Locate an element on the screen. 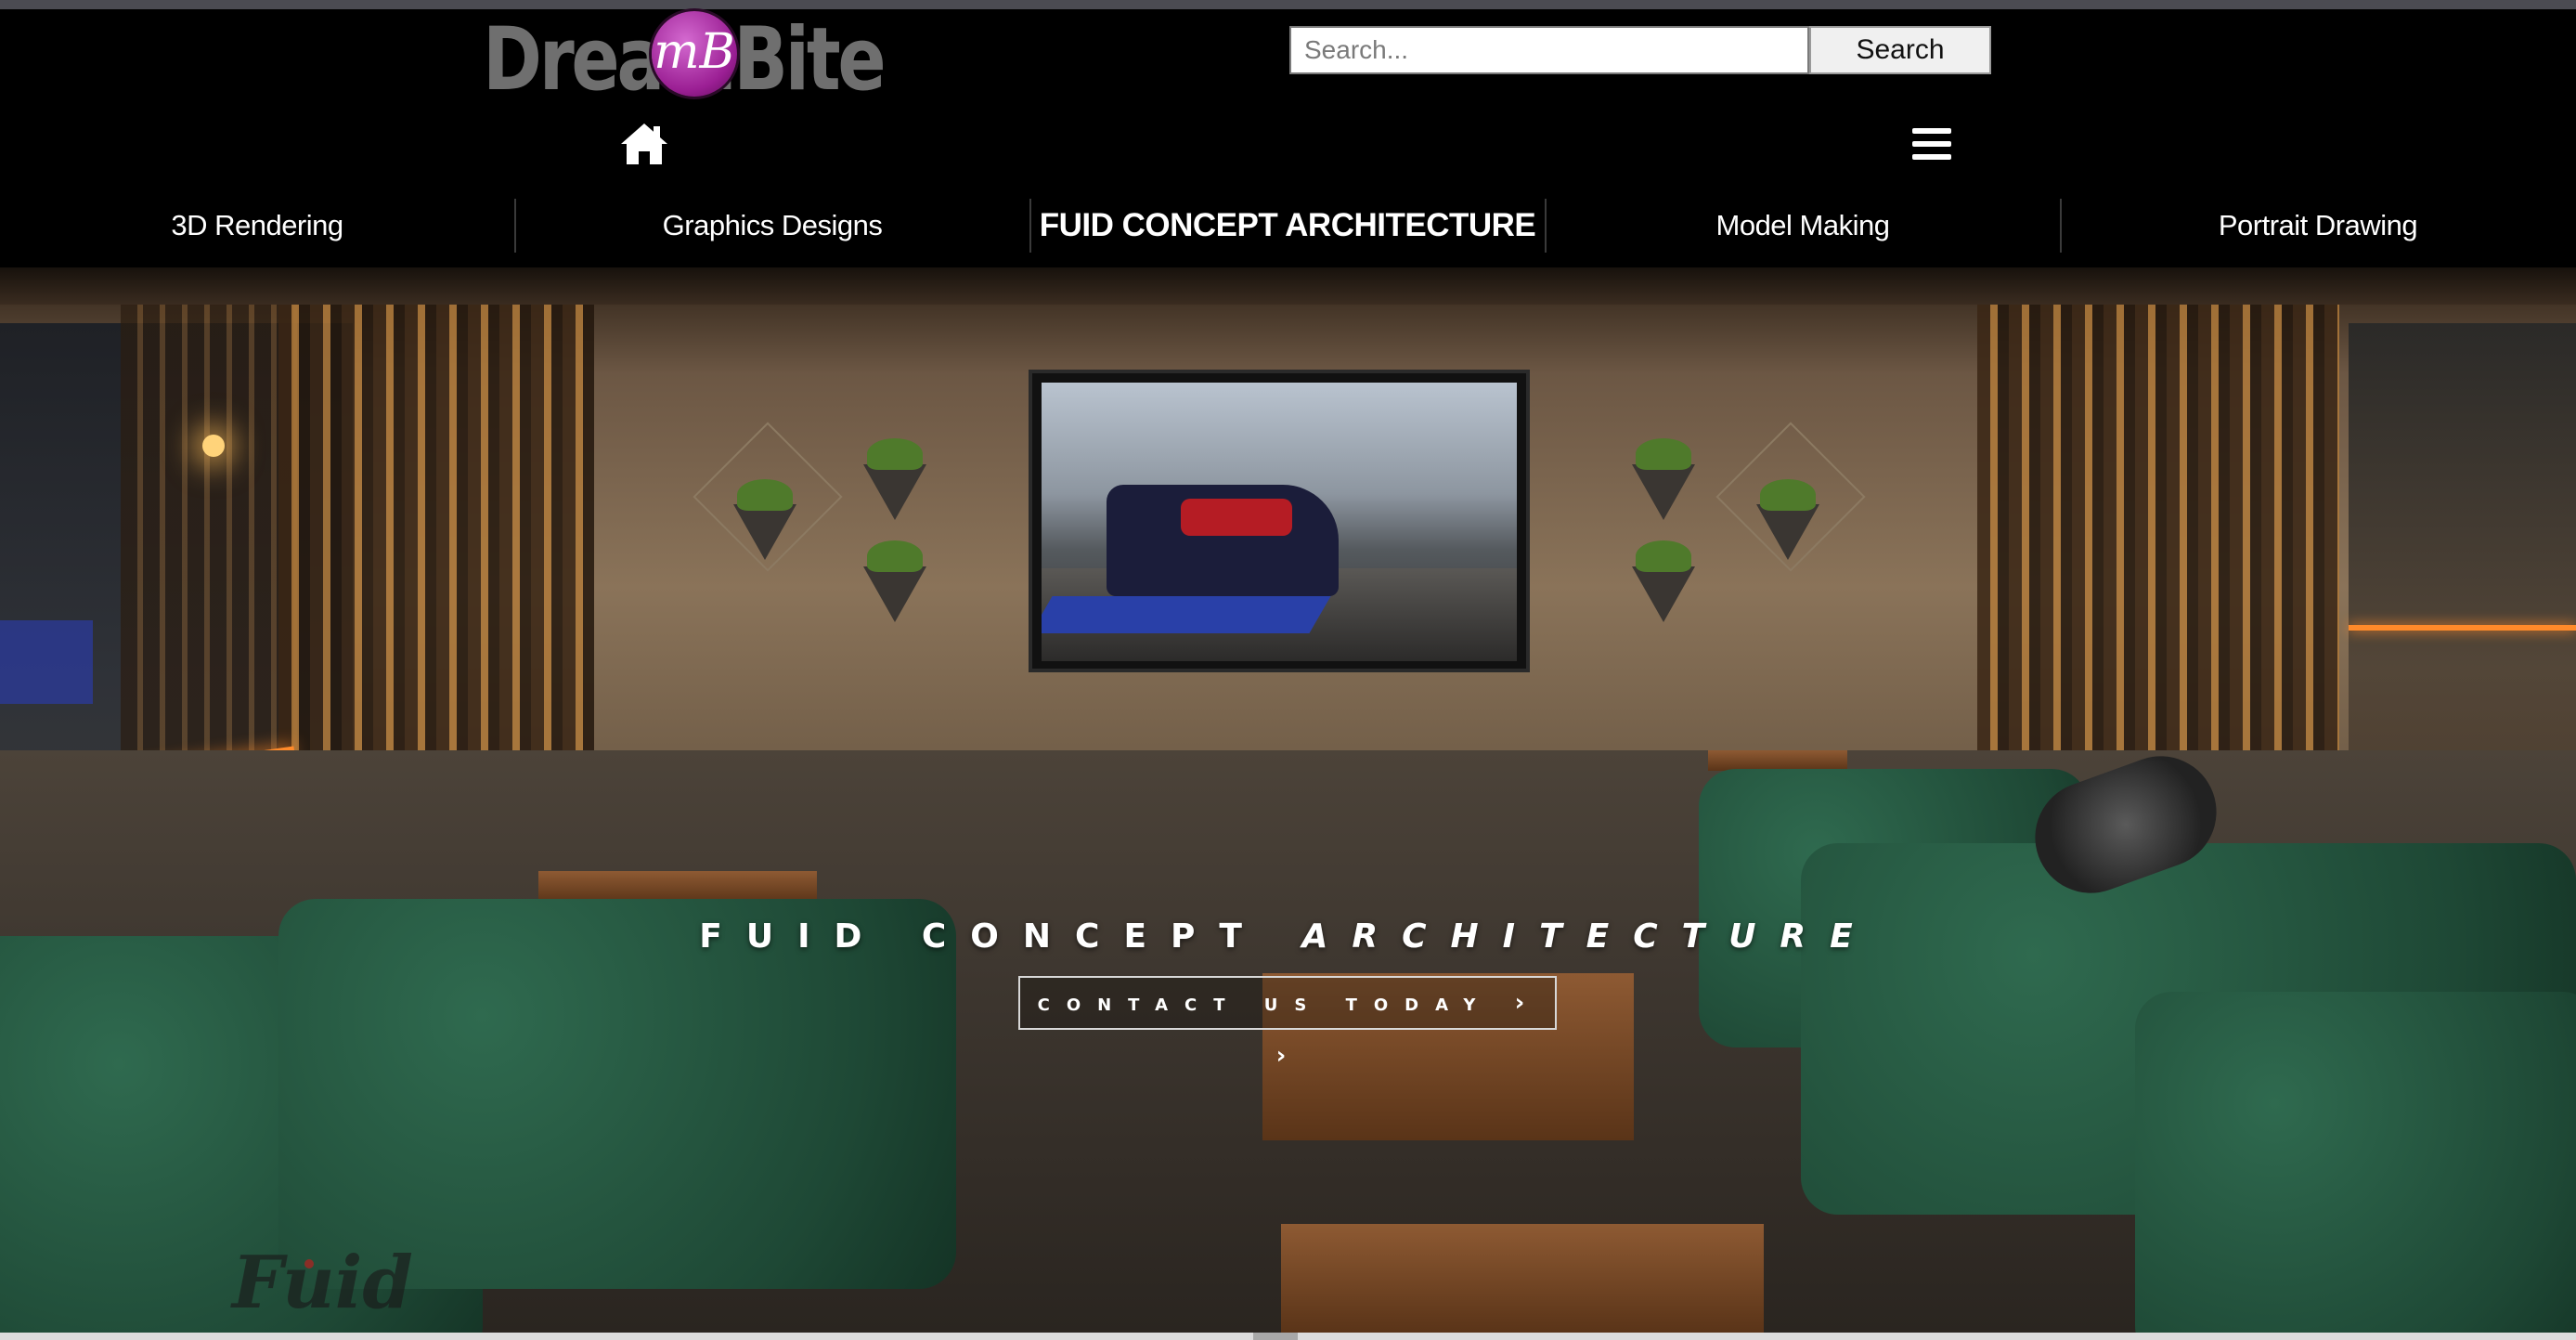 Image resolution: width=2576 pixels, height=1340 pixels. watermark-logo: Fuid is located at coordinates (371, 1275).